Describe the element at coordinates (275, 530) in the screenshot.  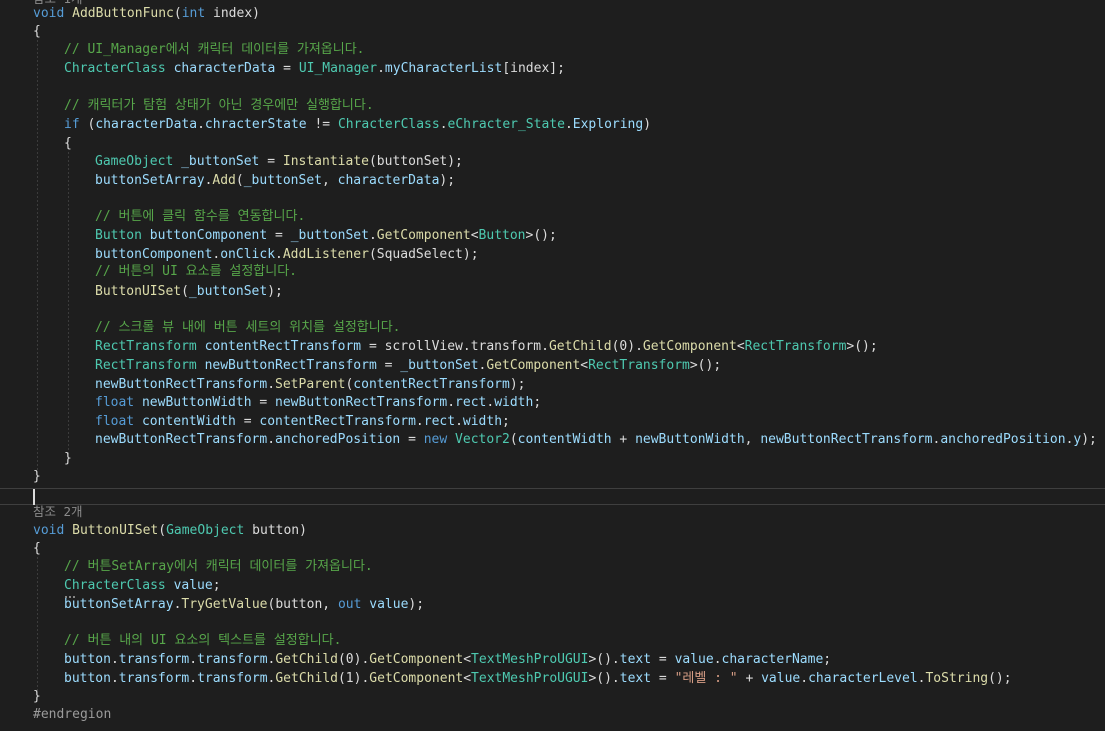
I see `punctuation-token: button)` at that location.